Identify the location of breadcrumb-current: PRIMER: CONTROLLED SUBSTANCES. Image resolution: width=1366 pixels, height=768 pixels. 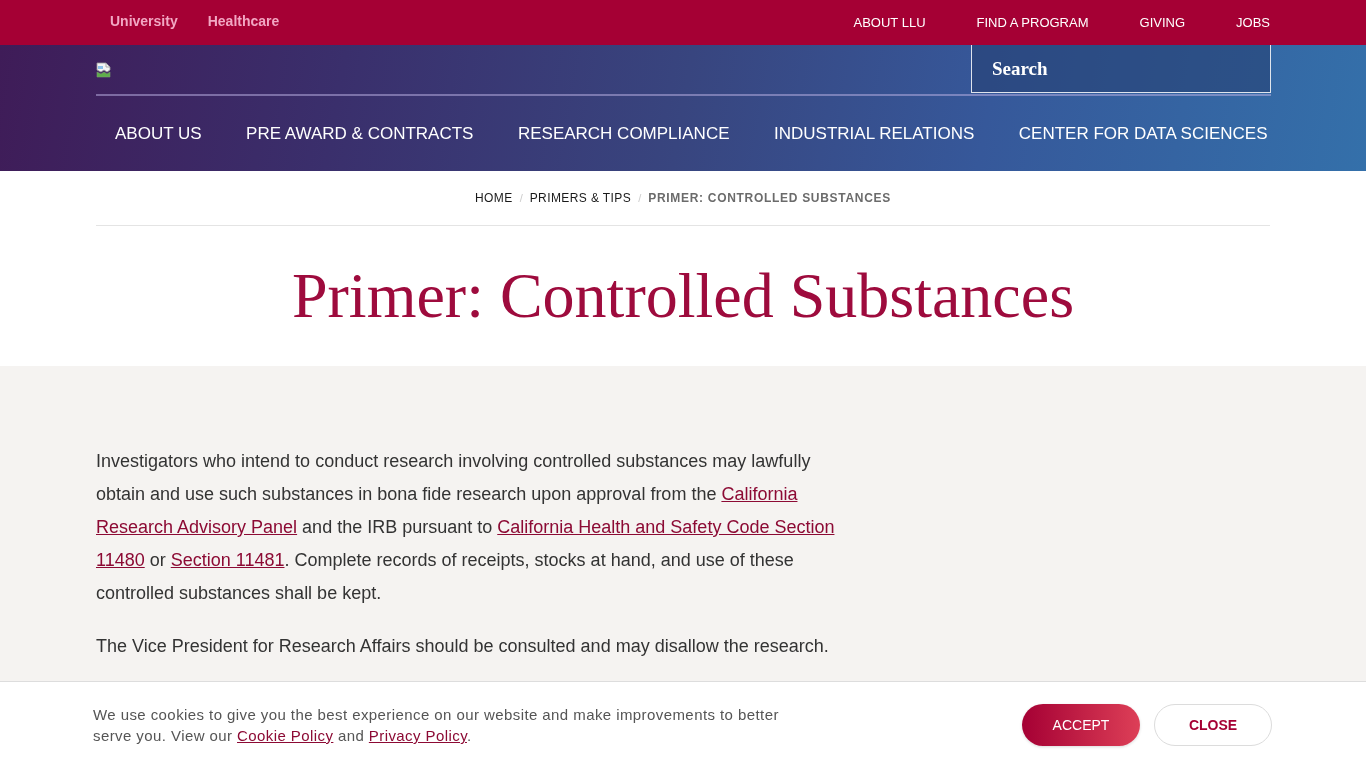
(769, 198).